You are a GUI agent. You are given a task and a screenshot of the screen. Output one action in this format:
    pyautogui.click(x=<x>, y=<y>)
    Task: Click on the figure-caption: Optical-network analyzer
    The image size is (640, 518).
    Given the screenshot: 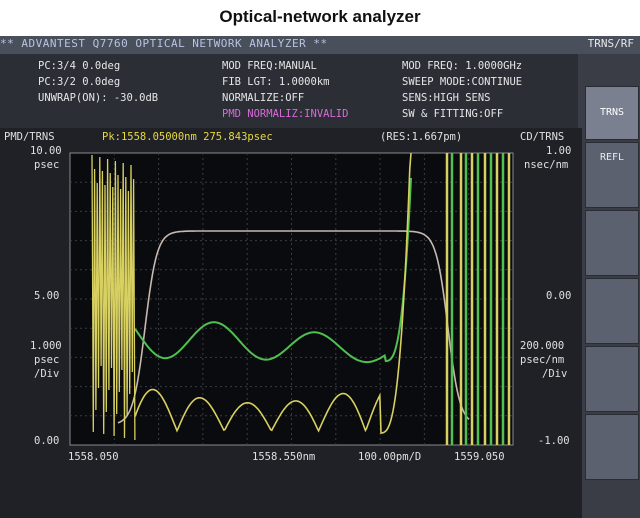 What is the action you would take?
    pyautogui.click(x=320, y=18)
    